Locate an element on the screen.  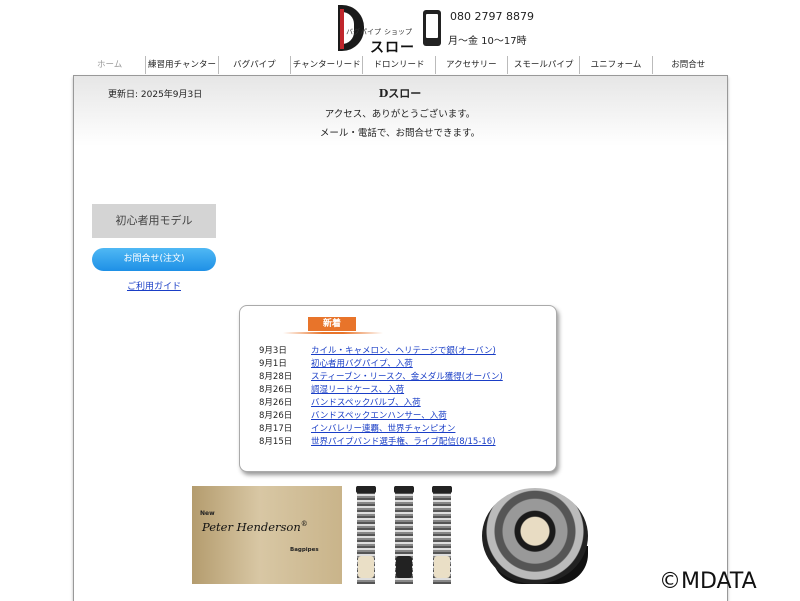
nav-drone-reeds: ドロンリード is located at coordinates (398, 65).